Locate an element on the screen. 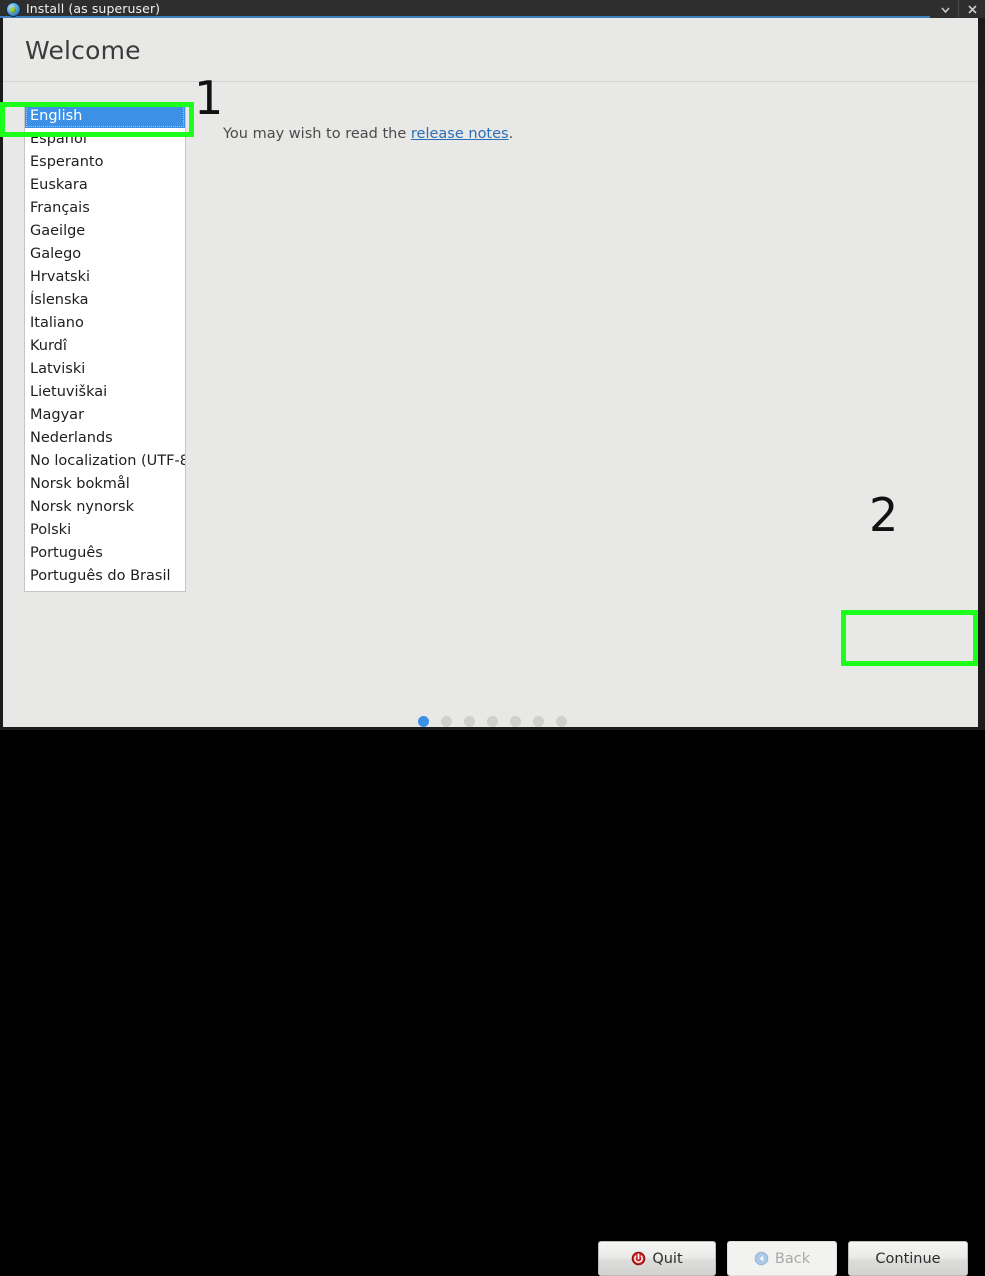 The image size is (985, 1276). language-list-item: Magyar is located at coordinates (105, 415).